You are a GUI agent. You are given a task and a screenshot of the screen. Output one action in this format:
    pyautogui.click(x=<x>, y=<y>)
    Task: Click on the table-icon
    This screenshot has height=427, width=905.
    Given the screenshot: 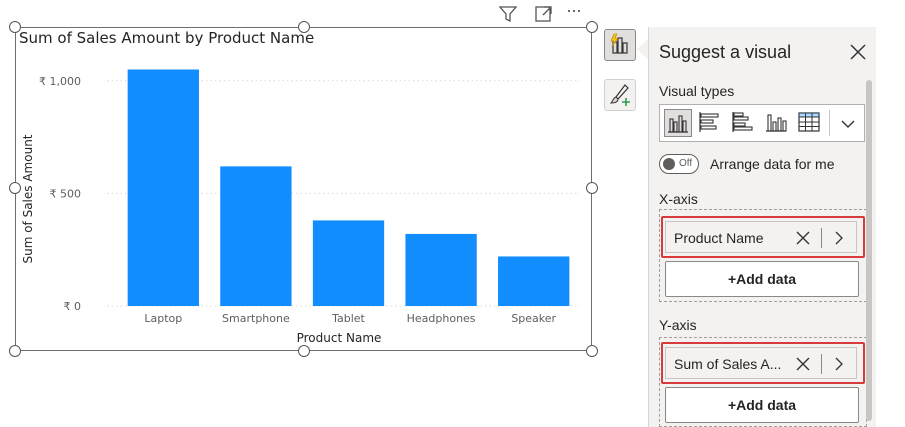 What is the action you would take?
    pyautogui.click(x=809, y=122)
    